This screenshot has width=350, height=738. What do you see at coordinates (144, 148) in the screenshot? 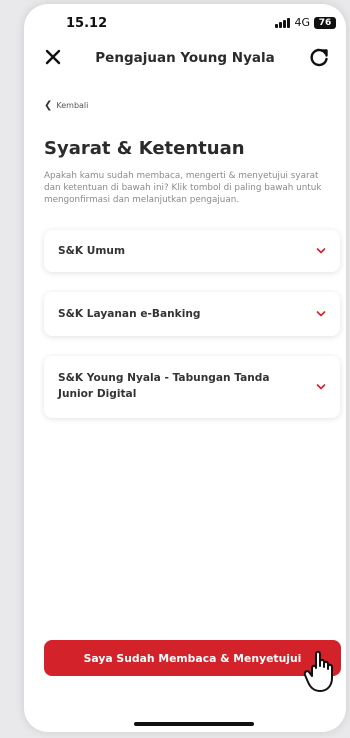
I see `page-title: Syarat & Ketentuan` at bounding box center [144, 148].